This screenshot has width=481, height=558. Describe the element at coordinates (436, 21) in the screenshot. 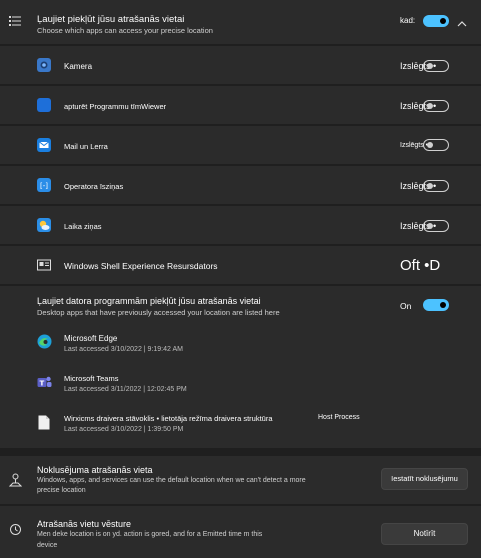

I see `location-access-toggle` at that location.